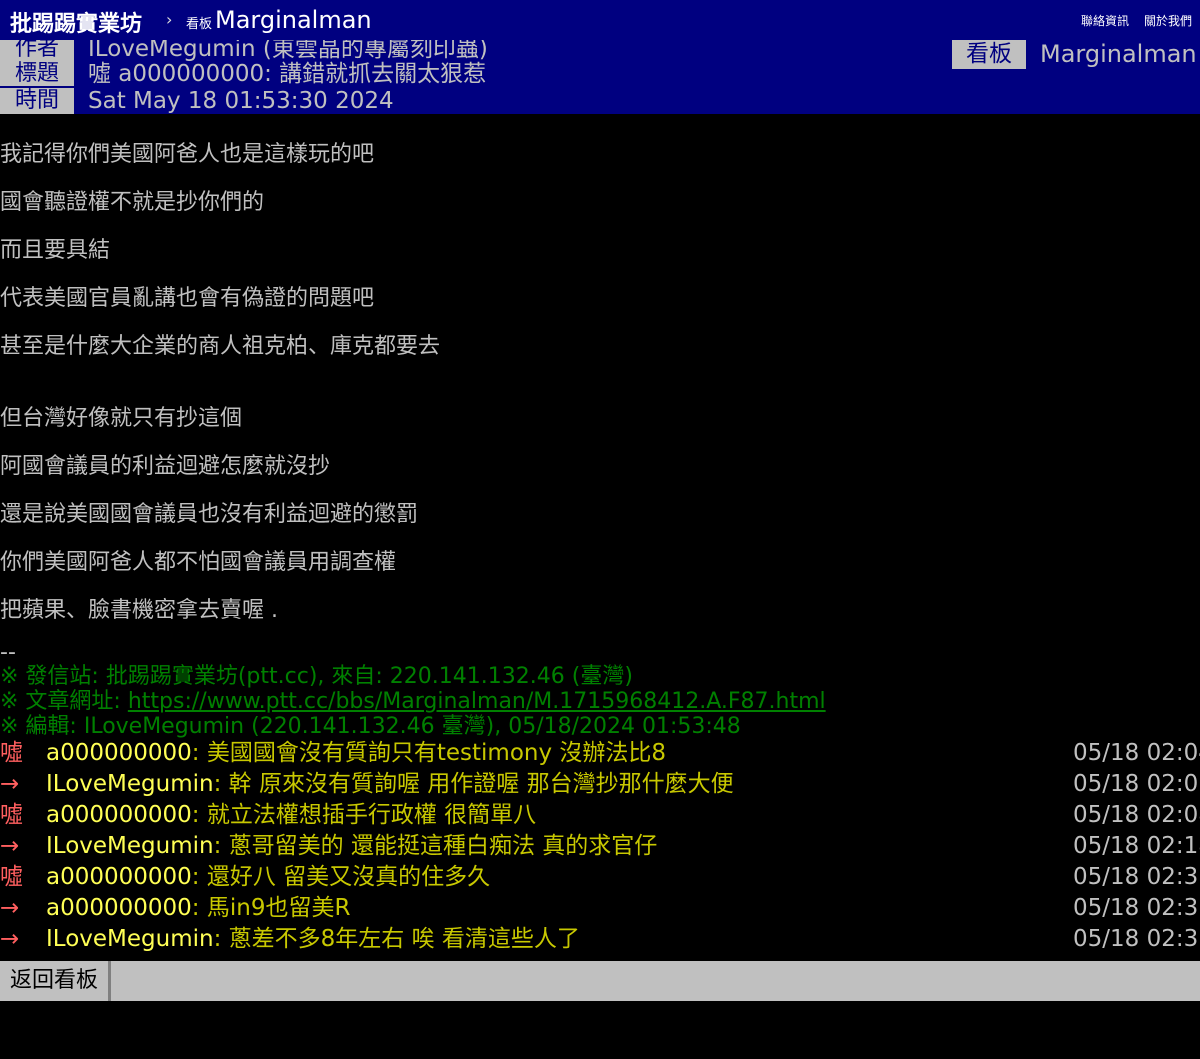 This screenshot has width=1200, height=1059. What do you see at coordinates (1118, 54) in the screenshot?
I see `board-value: Marginalman` at bounding box center [1118, 54].